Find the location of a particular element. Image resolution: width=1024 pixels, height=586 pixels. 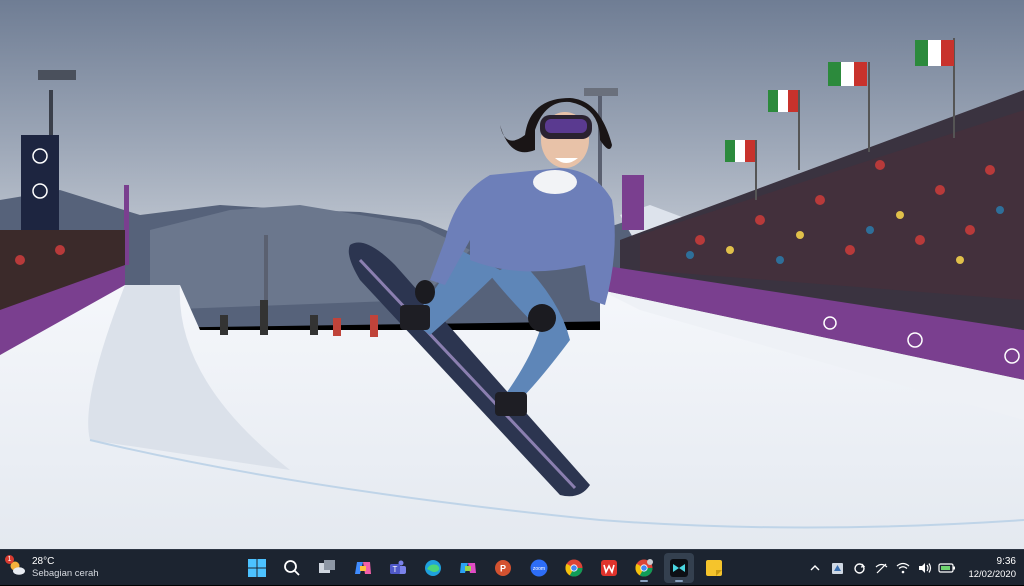

weather-temperature: 28°C is located at coordinates (43, 561).